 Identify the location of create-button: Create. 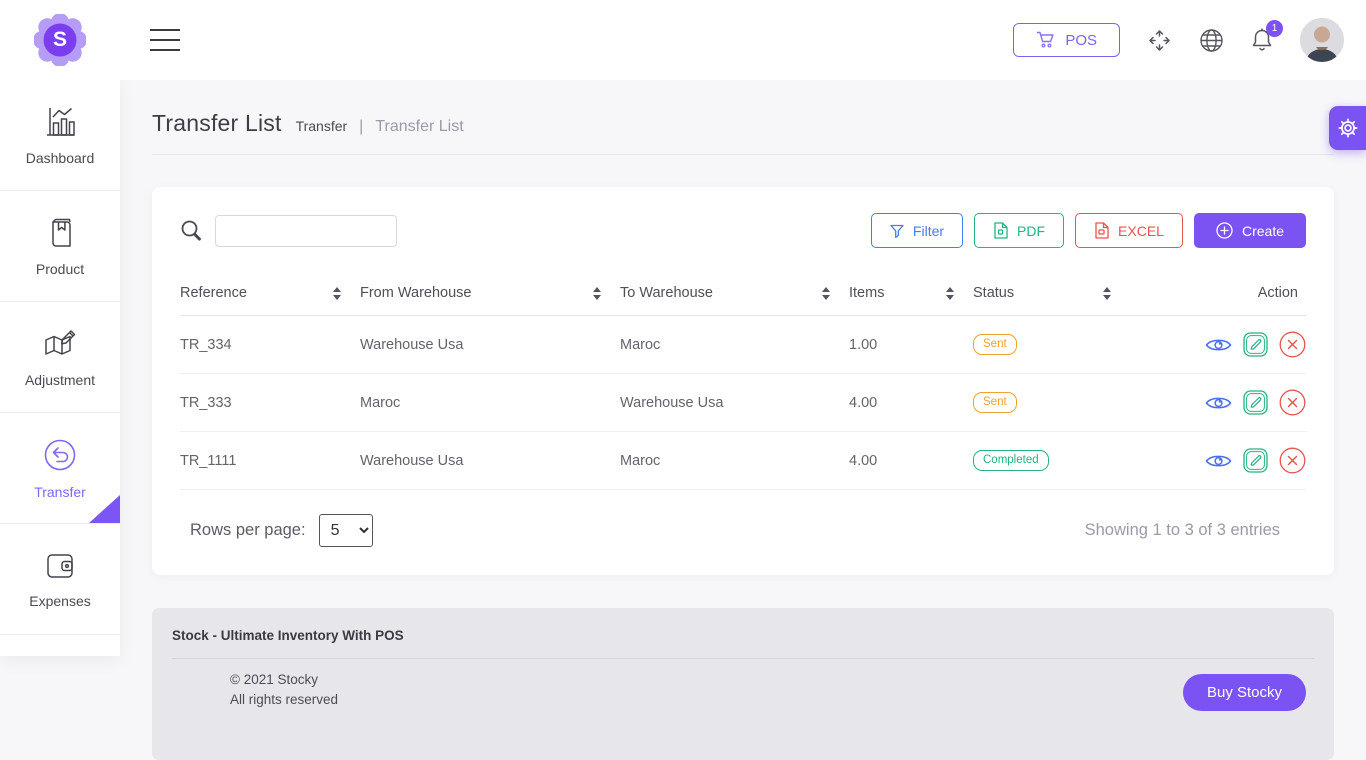
(1249, 230).